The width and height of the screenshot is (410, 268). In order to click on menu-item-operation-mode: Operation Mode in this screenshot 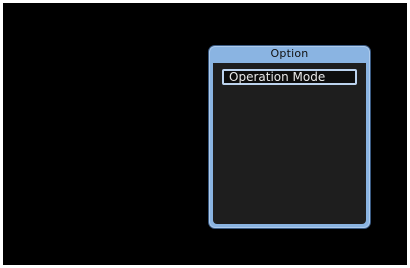, I will do `click(289, 77)`.